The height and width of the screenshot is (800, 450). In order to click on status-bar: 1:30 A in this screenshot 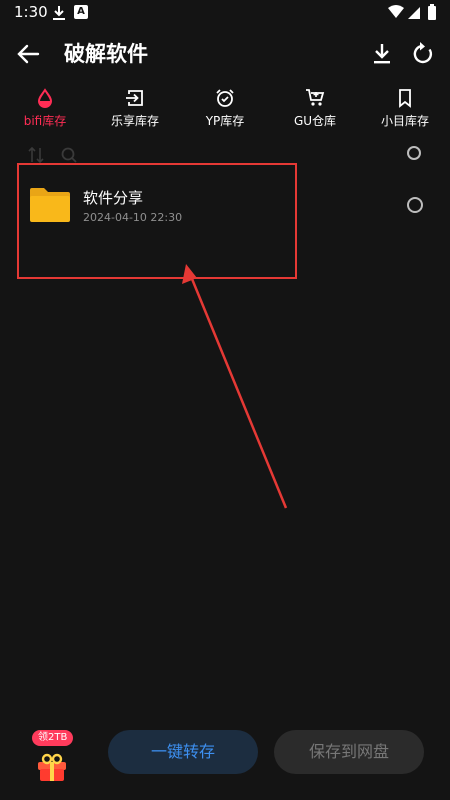, I will do `click(225, 13)`.